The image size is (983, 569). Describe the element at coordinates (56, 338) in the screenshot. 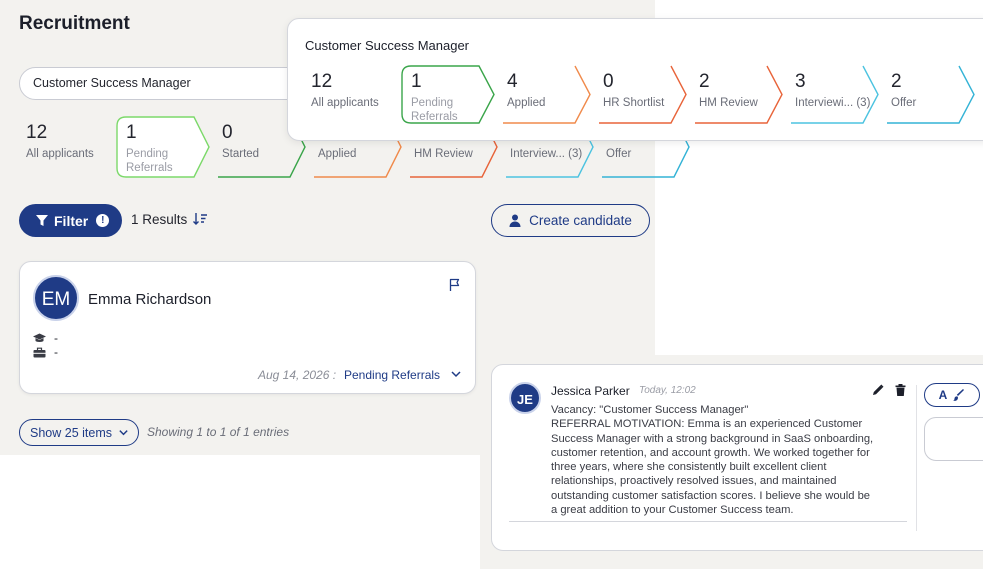

I see `education-value: -` at that location.